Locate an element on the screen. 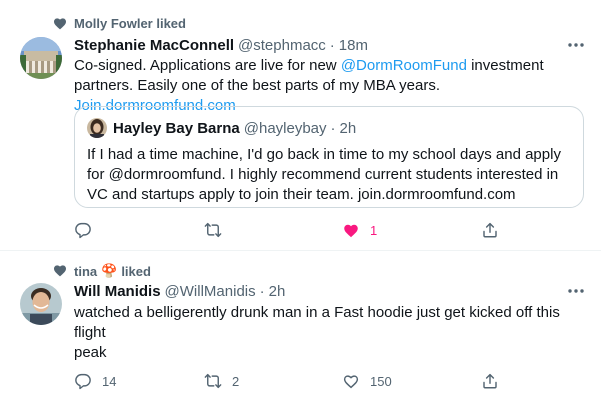  building-avatar-image is located at coordinates (41, 58).